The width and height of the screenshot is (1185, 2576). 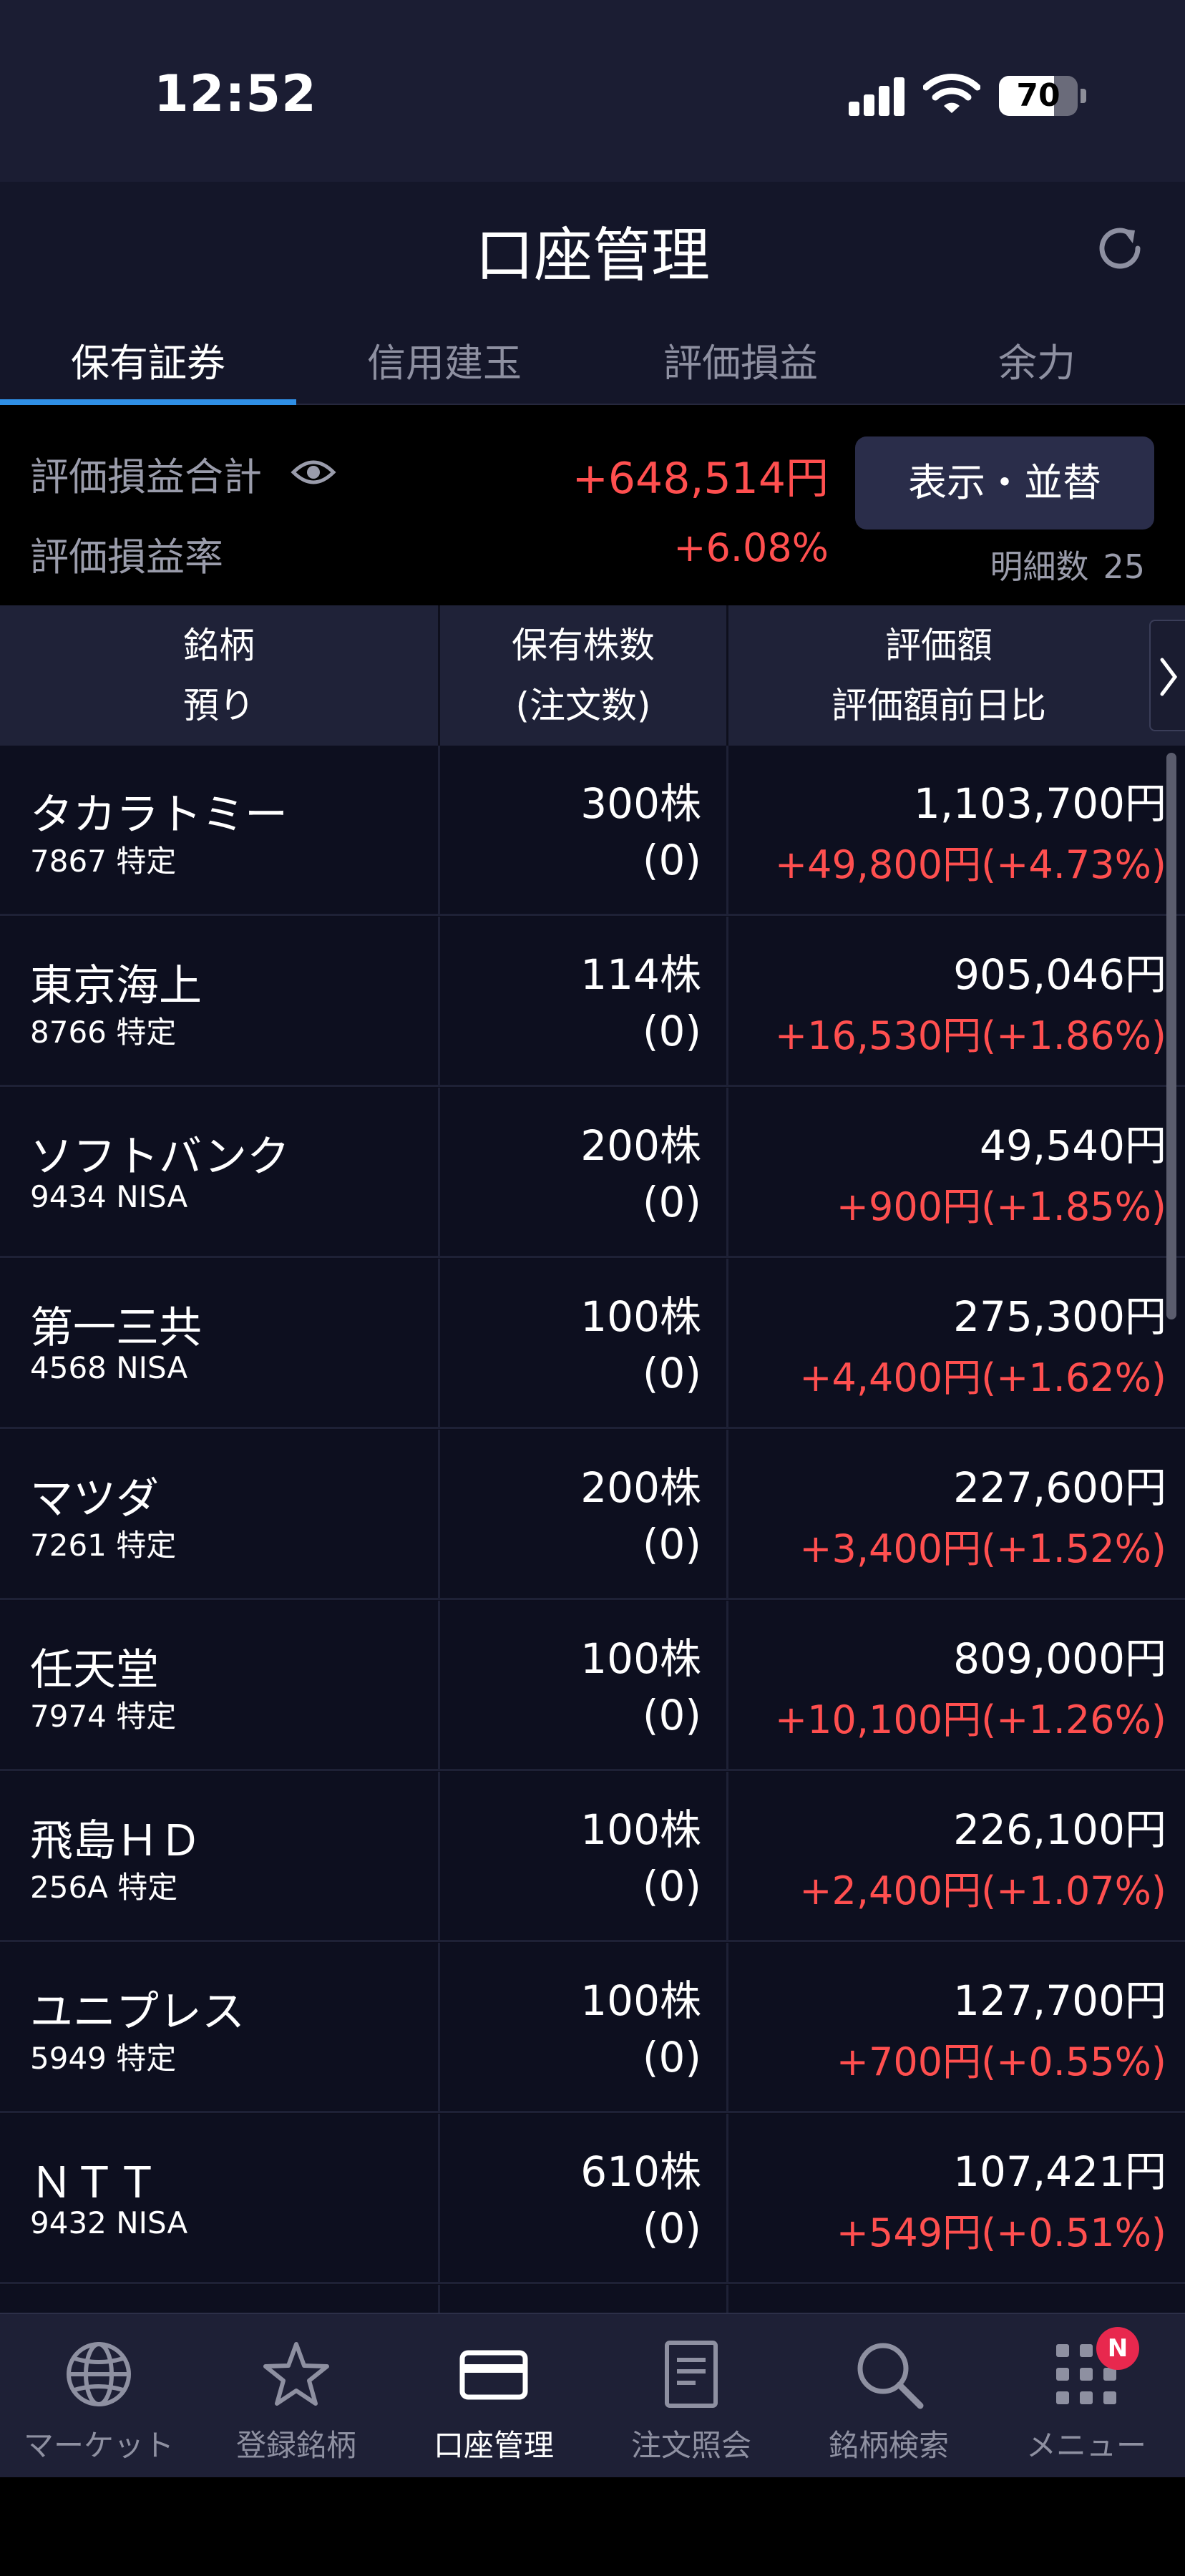 What do you see at coordinates (740, 363) in the screenshot?
I see `tab-profit-loss: 評価損益` at bounding box center [740, 363].